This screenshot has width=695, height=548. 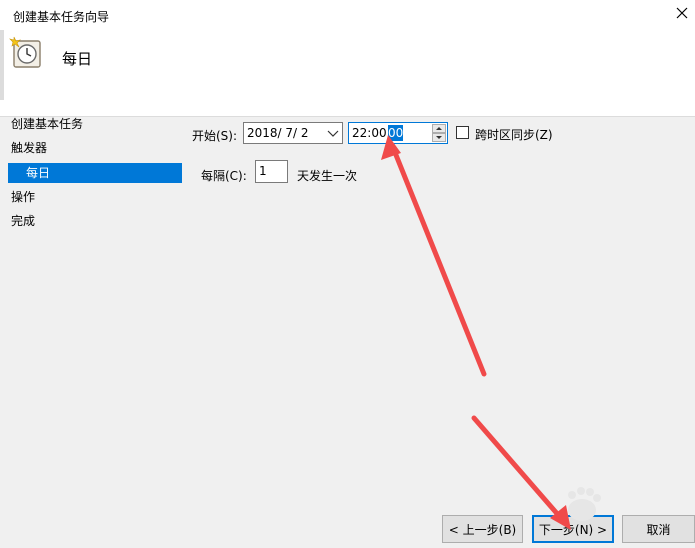 What do you see at coordinates (514, 134) in the screenshot?
I see `sync-timezones-label: 跨时区同步(Z)` at bounding box center [514, 134].